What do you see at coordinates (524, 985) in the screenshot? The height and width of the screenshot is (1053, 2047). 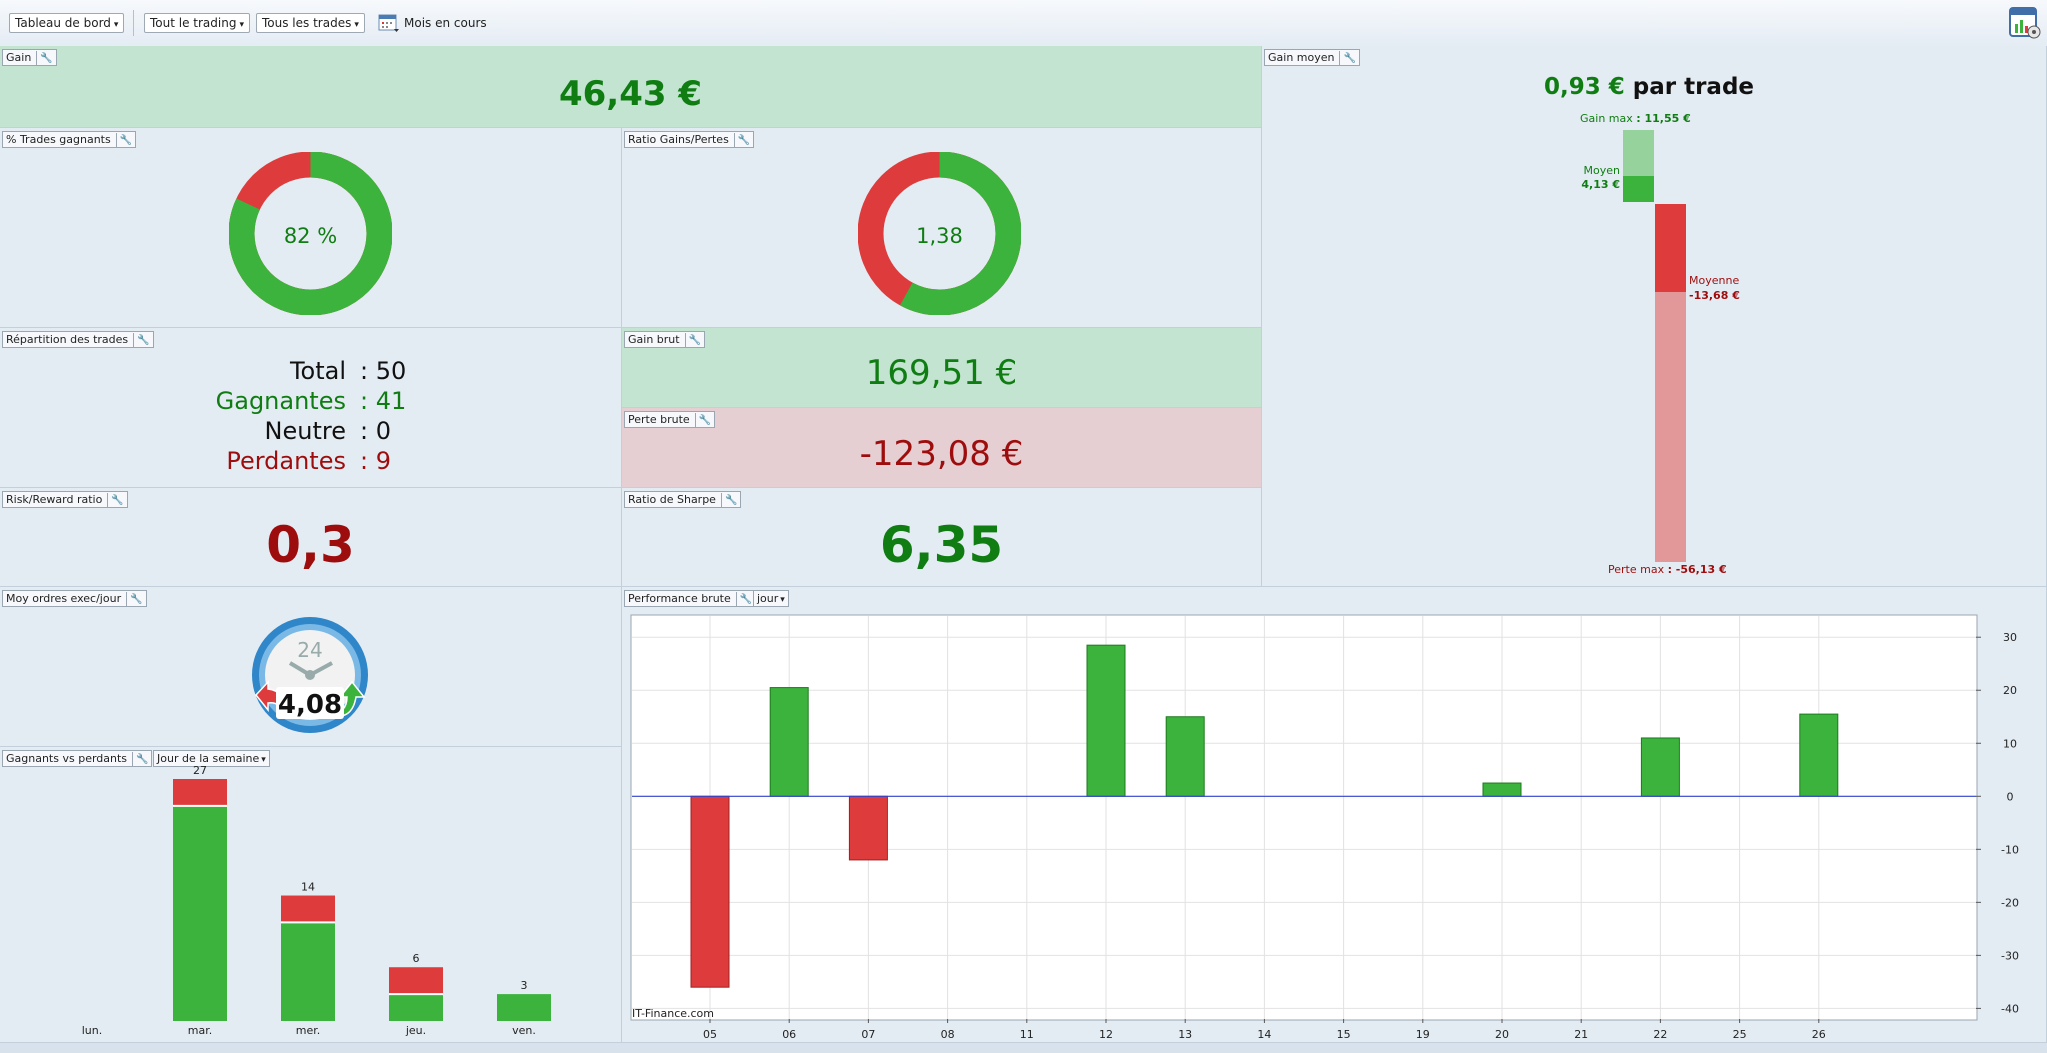 I see `bar-total-label: 3` at bounding box center [524, 985].